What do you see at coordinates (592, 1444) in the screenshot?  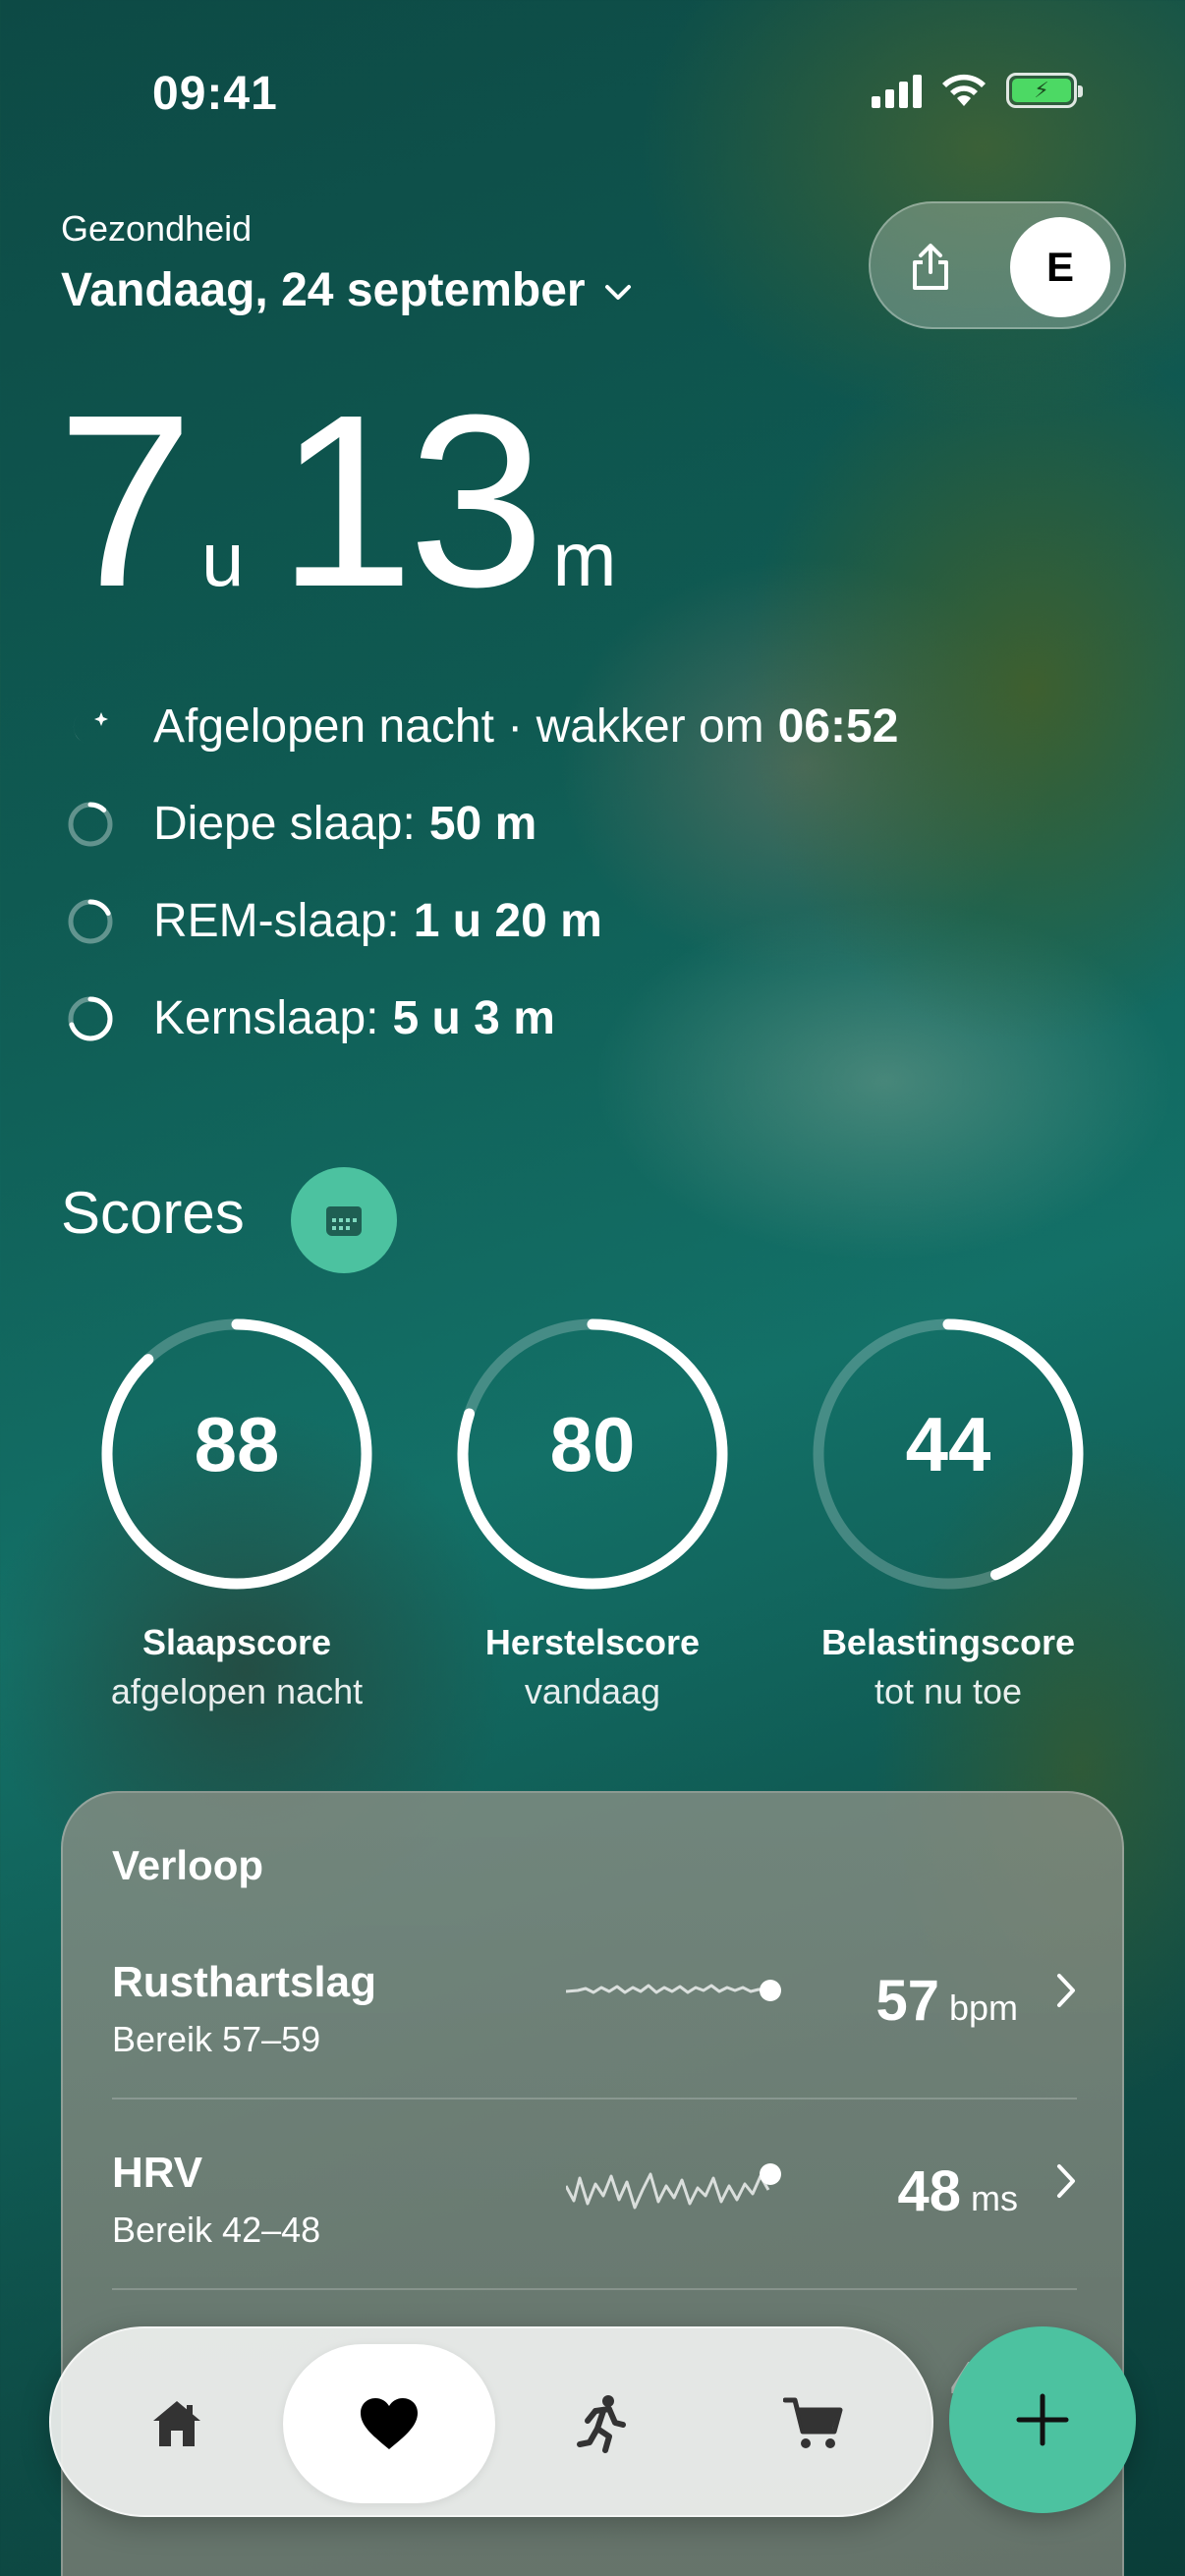 I see `score-value: 80` at bounding box center [592, 1444].